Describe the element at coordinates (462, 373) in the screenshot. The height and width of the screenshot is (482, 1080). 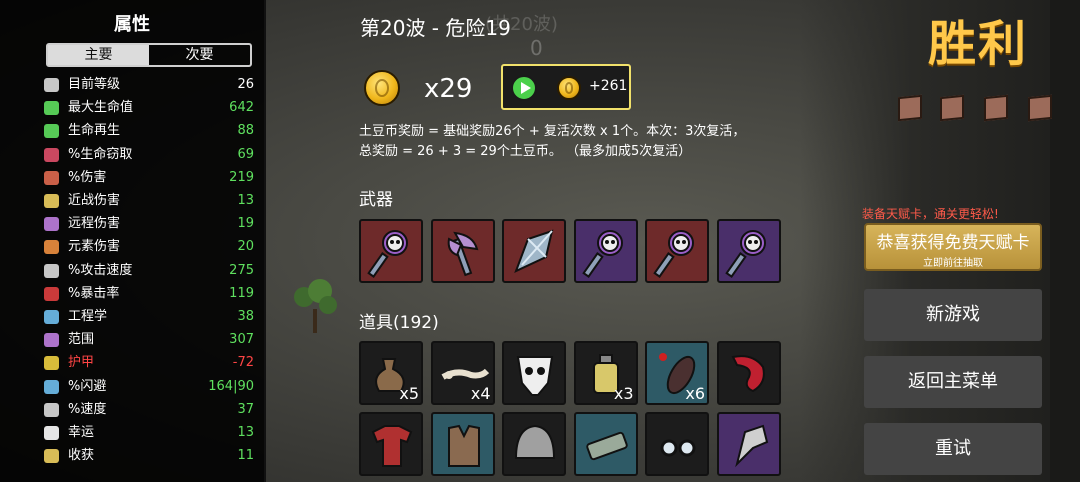
I see `inventory-slot: x4` at that location.